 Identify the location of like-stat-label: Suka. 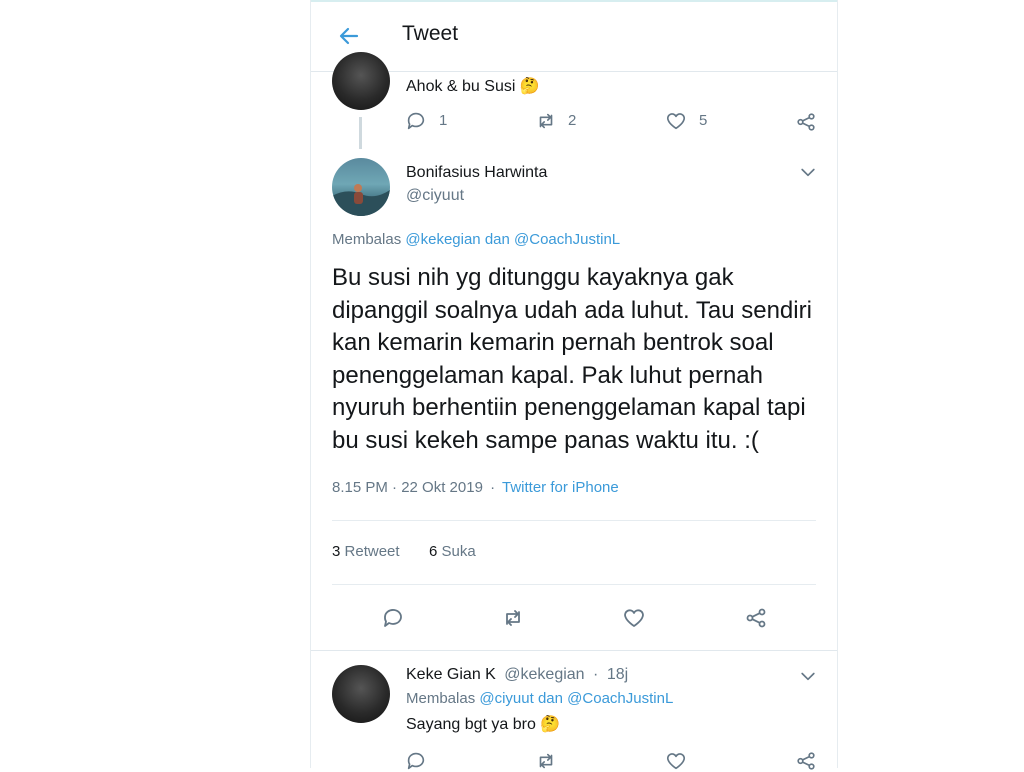
(458, 551).